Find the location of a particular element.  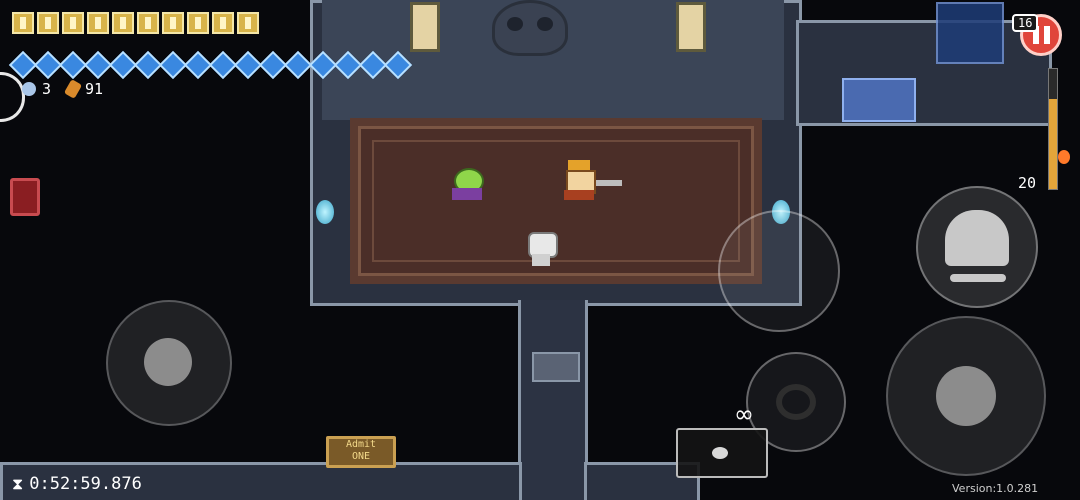

sign-line-2: ONE is located at coordinates (361, 456).